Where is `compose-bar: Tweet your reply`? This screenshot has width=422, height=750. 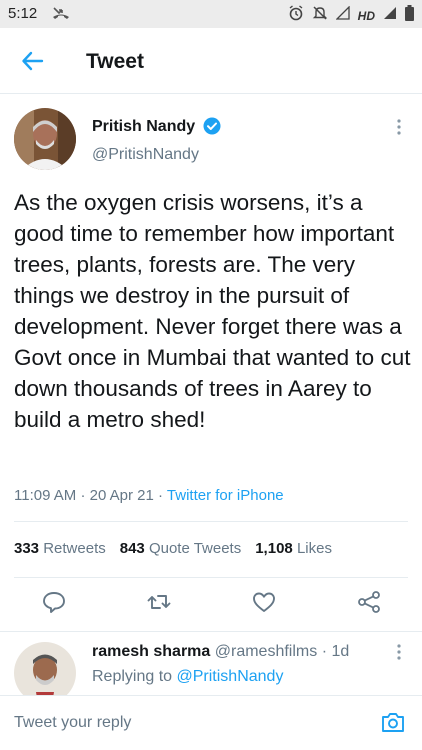 compose-bar: Tweet your reply is located at coordinates (211, 722).